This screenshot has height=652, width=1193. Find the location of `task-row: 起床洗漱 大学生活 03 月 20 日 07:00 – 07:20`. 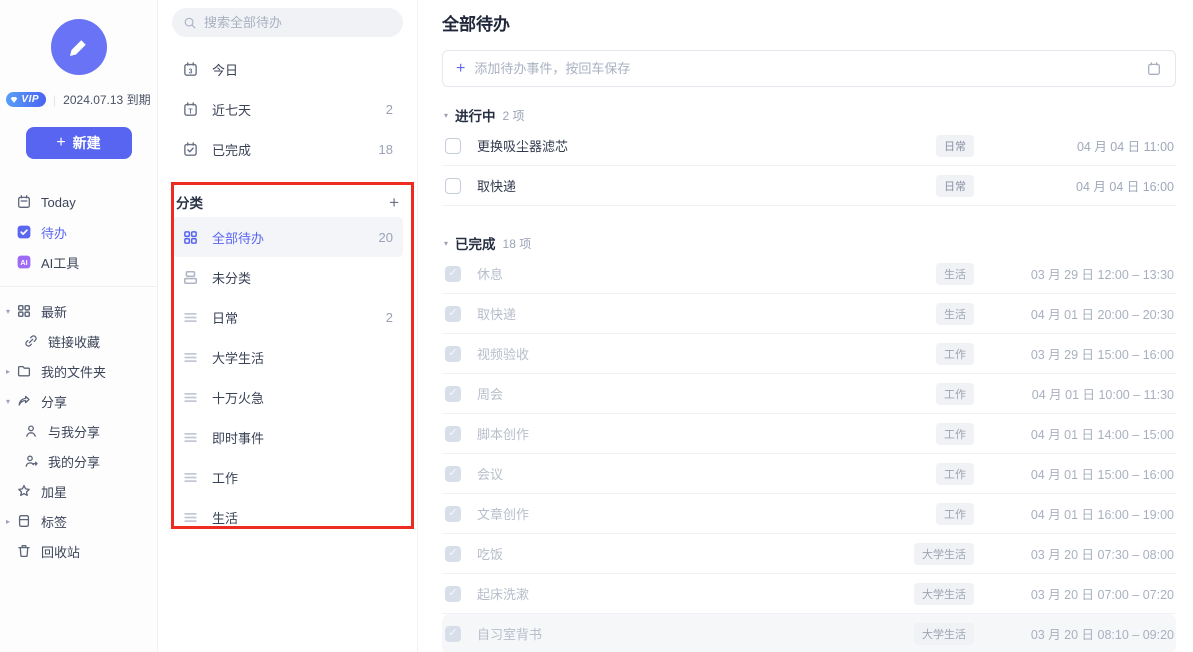

task-row: 起床洗漱 大学生活 03 月 20 日 07:00 – 07:20 is located at coordinates (809, 594).